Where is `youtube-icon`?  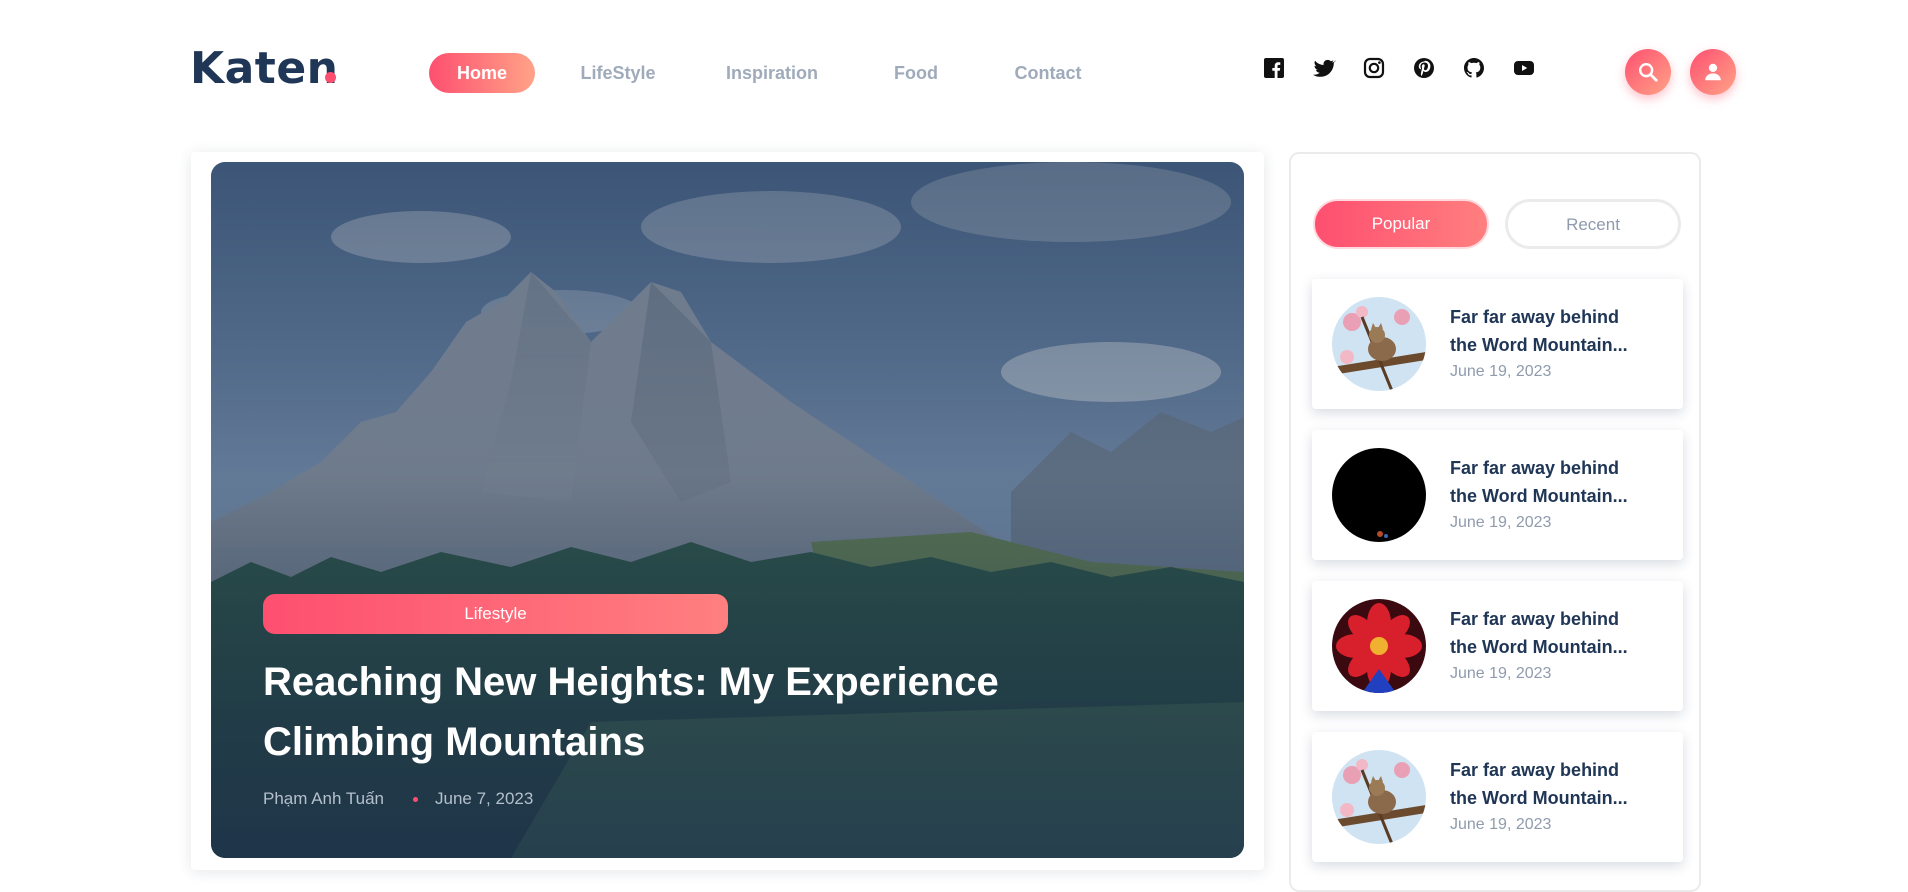 youtube-icon is located at coordinates (1524, 68).